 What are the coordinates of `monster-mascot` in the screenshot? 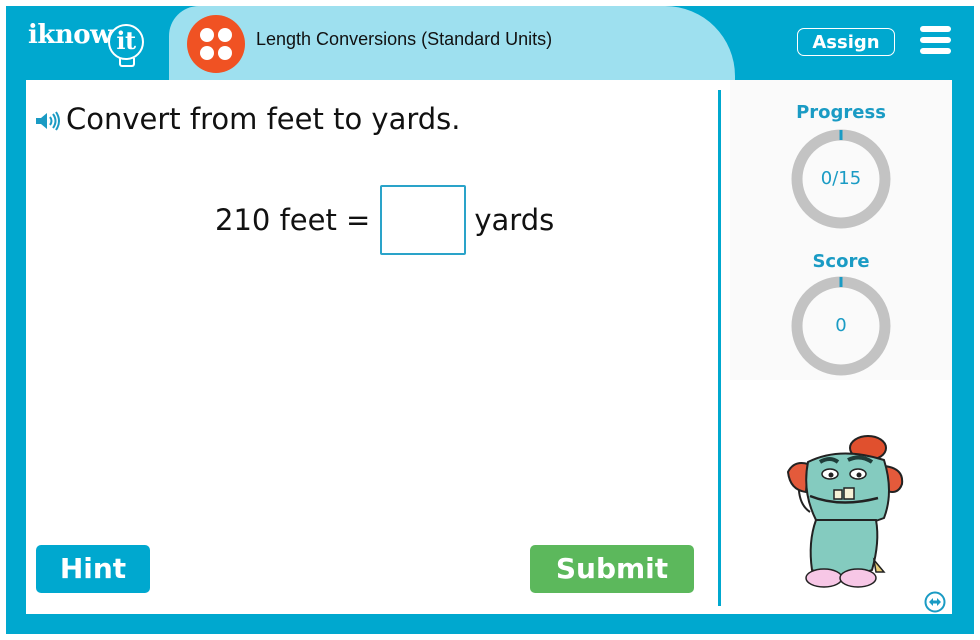 It's located at (845, 511).